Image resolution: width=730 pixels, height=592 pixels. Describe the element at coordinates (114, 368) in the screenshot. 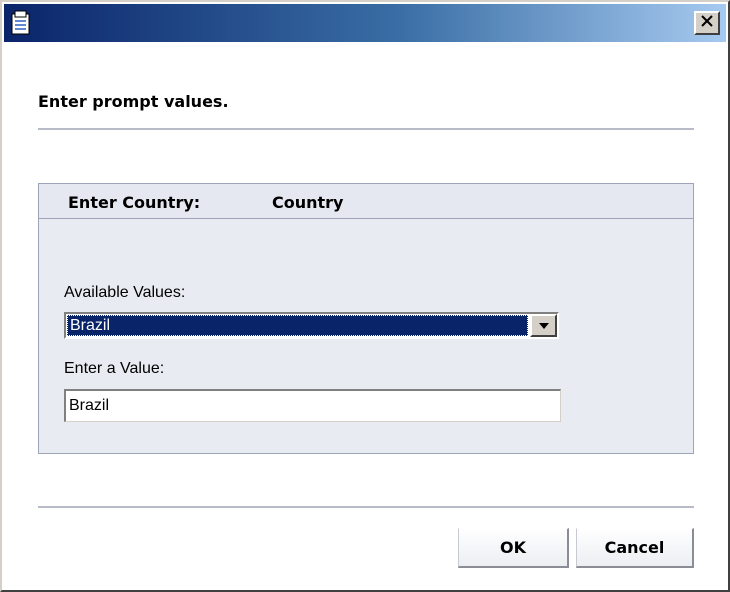

I see `enter-value-label: Enter a Value:` at that location.